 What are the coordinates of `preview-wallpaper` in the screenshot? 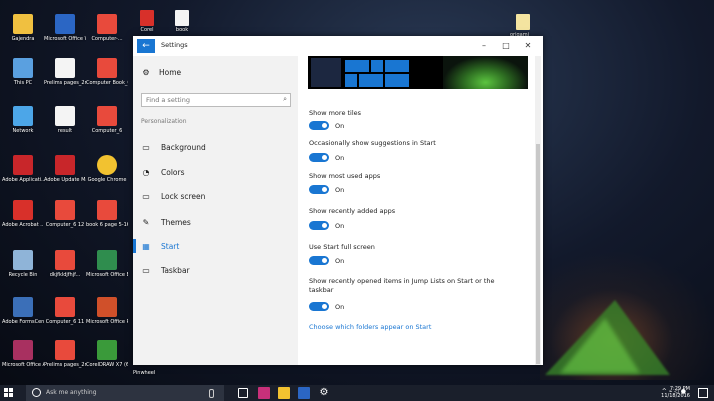 It's located at (485, 72).